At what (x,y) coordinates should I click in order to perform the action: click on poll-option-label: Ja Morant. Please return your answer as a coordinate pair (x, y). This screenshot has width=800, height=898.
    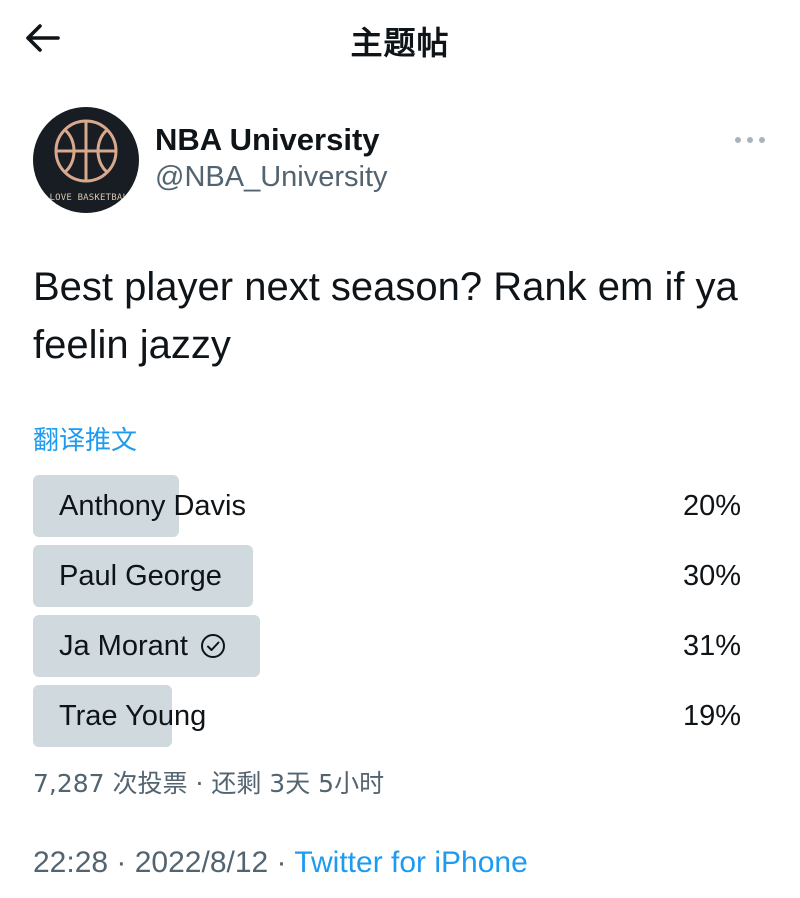
    Looking at the image, I should click on (123, 646).